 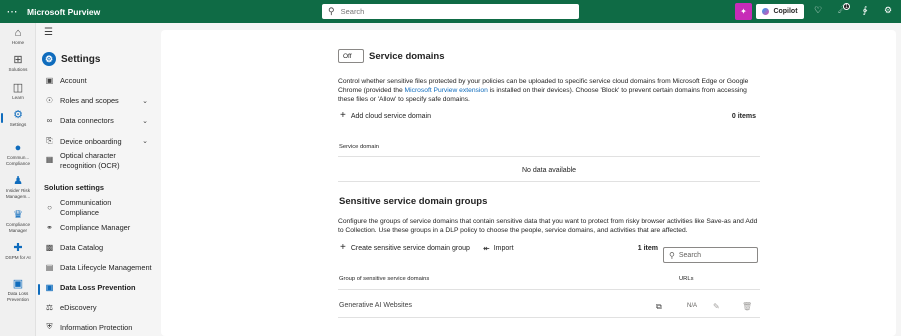 I want to click on app-launcher-icon: ⋯, so click(x=12, y=11).